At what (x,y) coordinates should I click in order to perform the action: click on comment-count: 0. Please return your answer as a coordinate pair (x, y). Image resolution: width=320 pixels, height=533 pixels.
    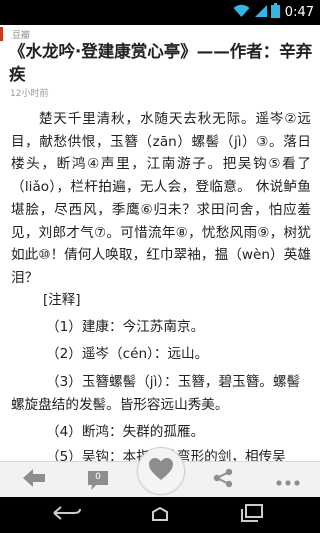
    Looking at the image, I should click on (98, 477).